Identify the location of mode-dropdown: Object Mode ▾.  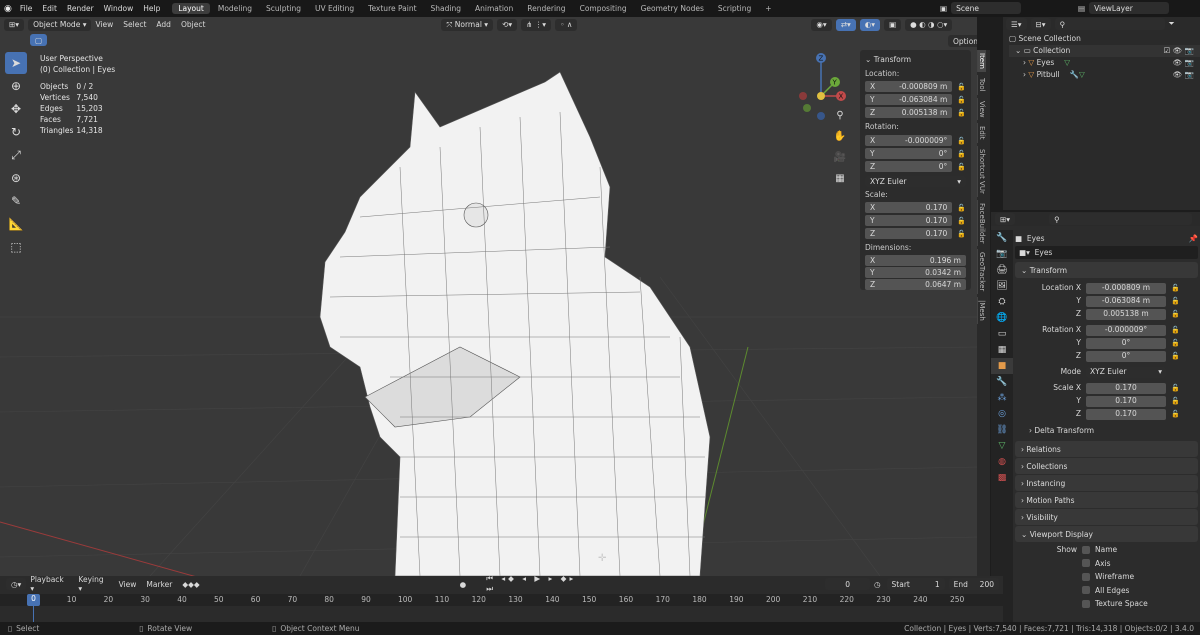
(60, 24).